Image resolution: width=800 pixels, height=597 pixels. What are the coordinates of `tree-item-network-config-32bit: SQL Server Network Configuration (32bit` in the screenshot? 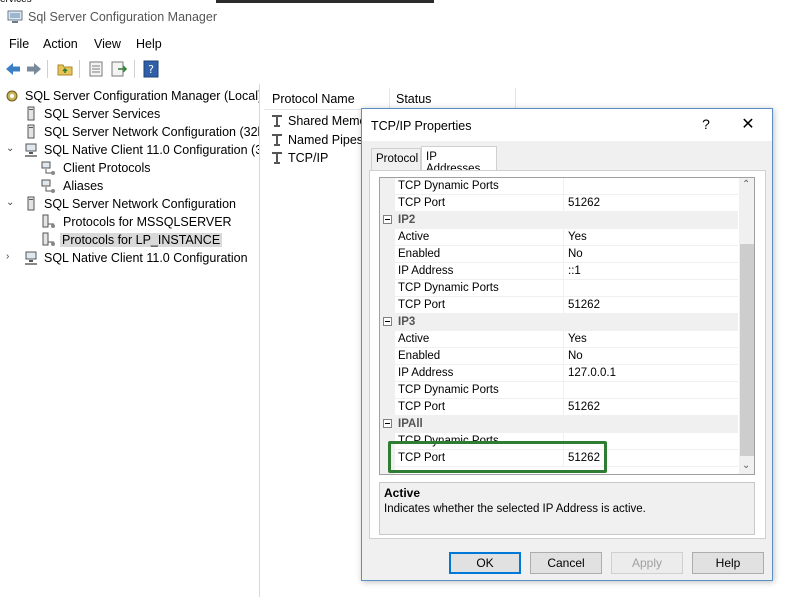 It's located at (140, 132).